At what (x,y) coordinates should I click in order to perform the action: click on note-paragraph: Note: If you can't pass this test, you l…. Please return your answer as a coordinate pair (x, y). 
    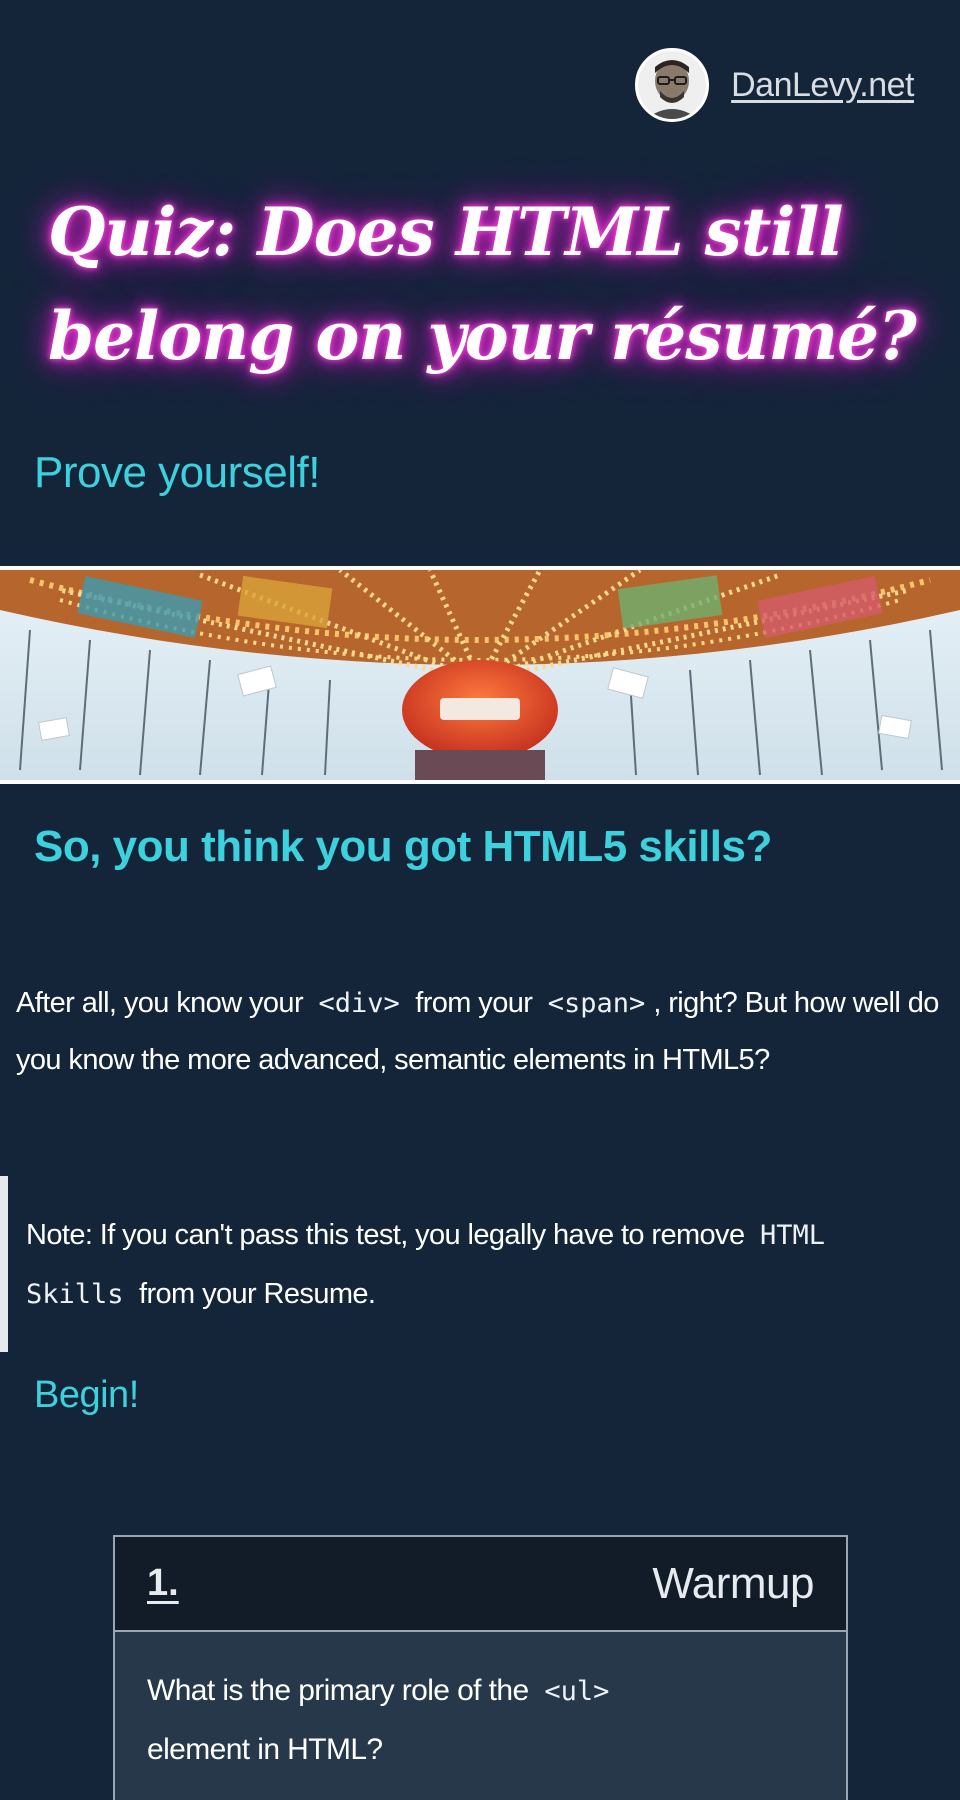
    Looking at the image, I should click on (476, 1265).